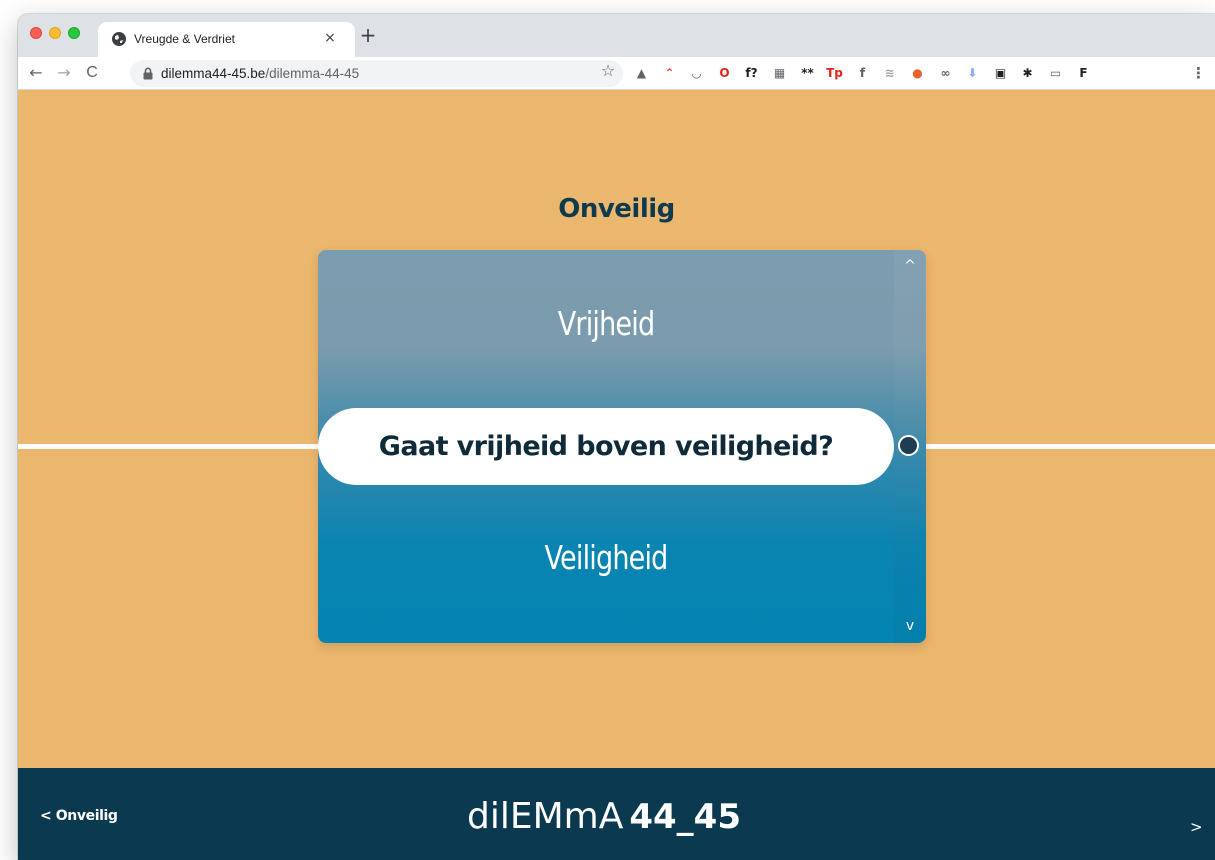  I want to click on bookmark-star-icon: ☆, so click(608, 70).